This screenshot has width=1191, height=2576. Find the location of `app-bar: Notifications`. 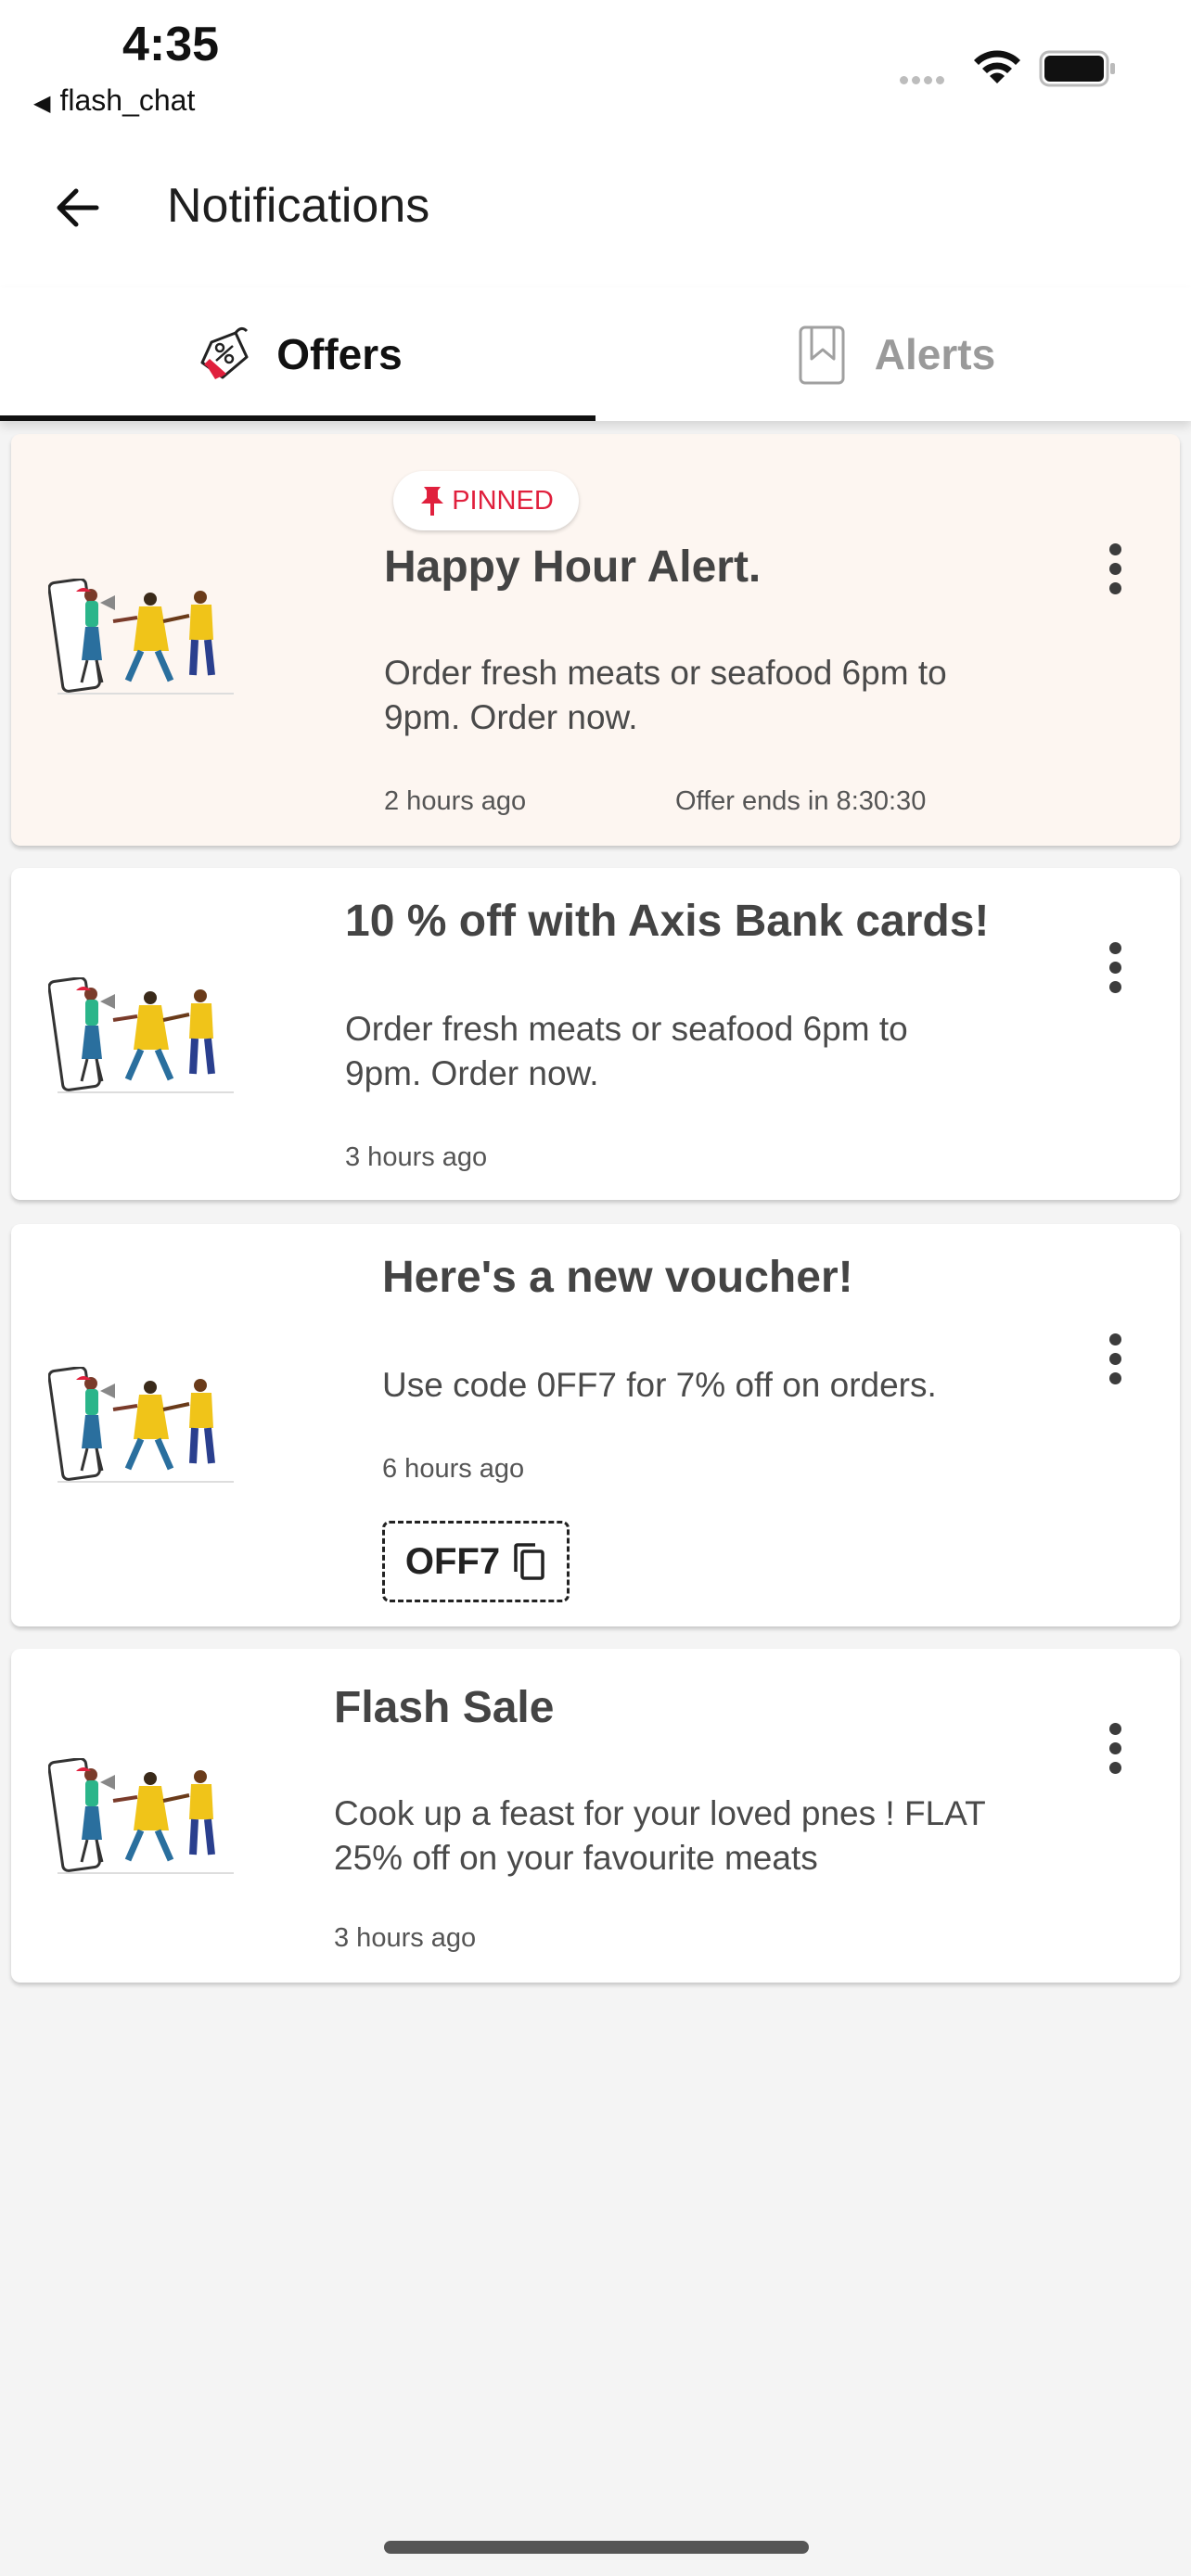

app-bar: Notifications is located at coordinates (595, 208).